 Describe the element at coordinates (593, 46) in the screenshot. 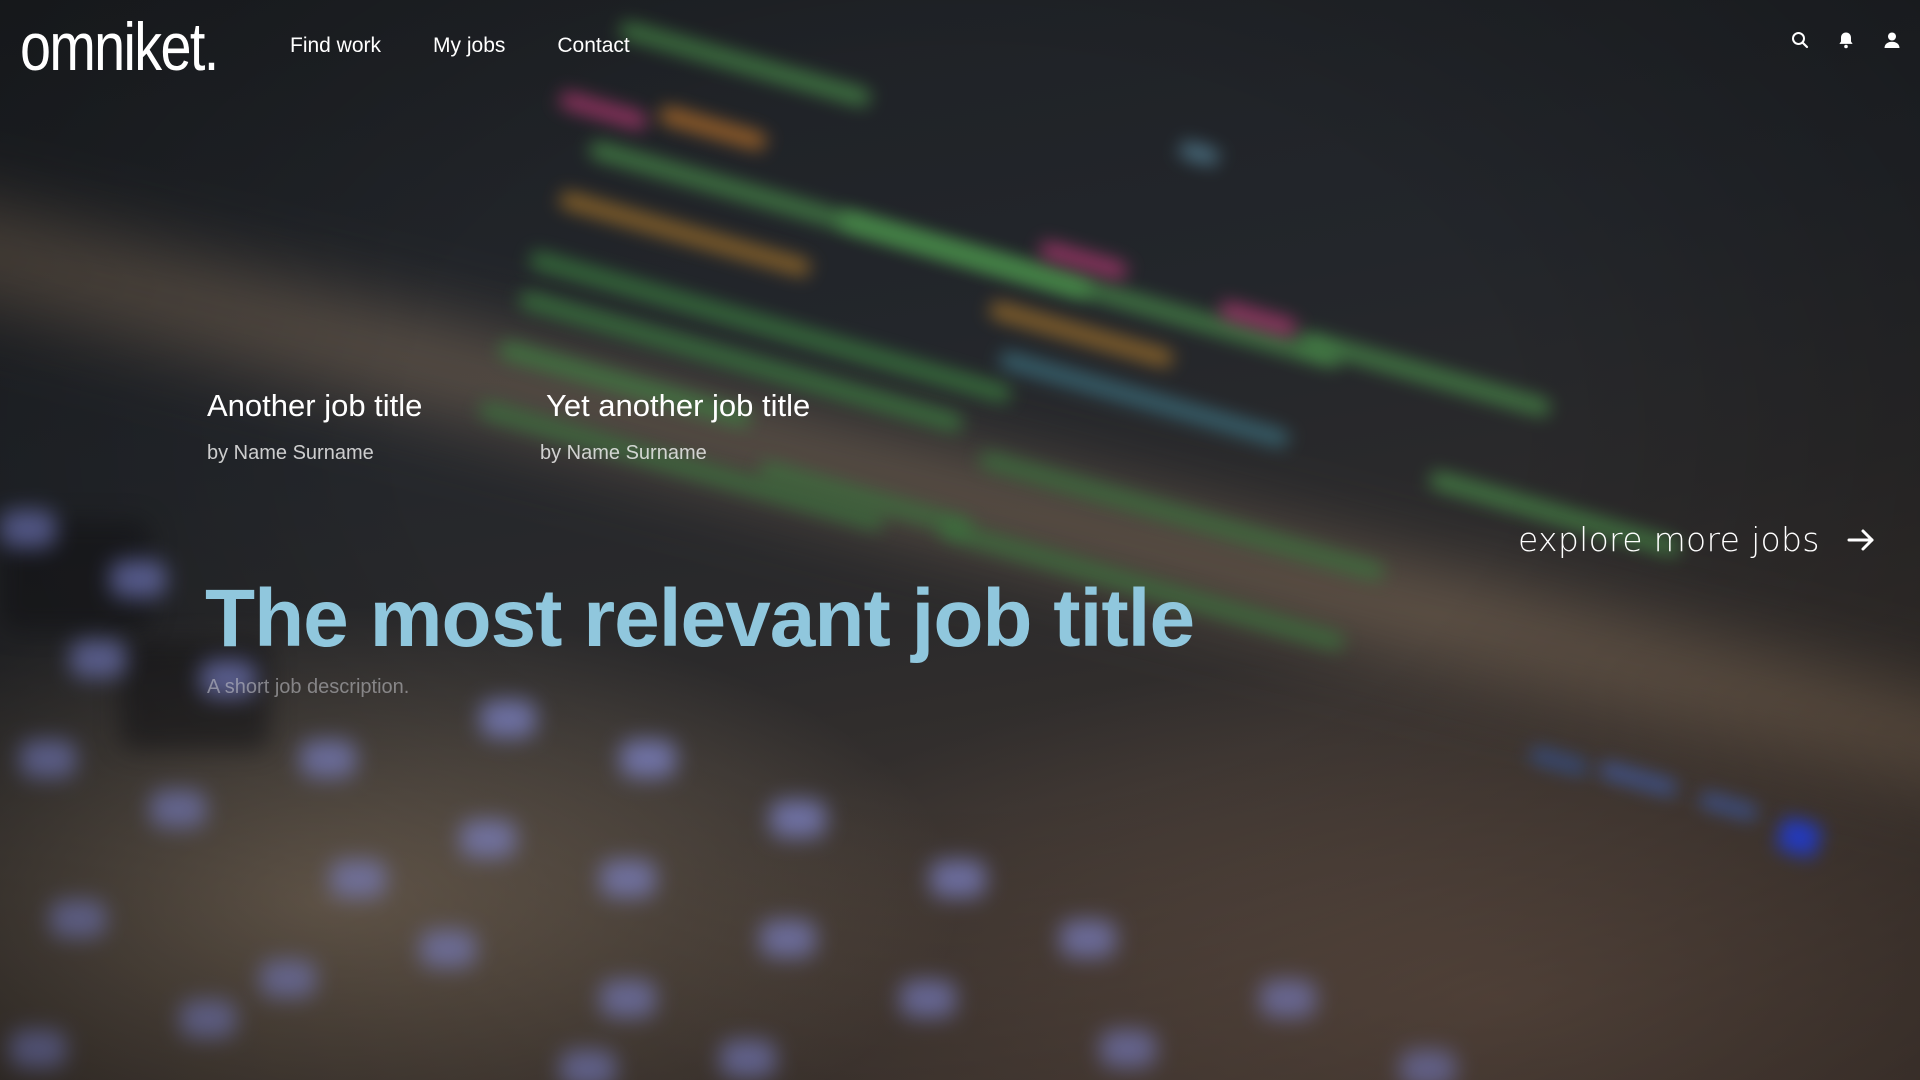

I see `nav-contact: Contact` at that location.